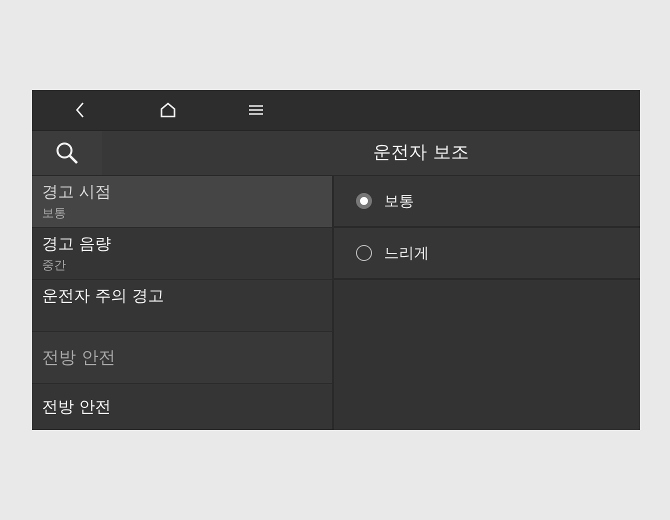 The width and height of the screenshot is (670, 520). What do you see at coordinates (182, 202) in the screenshot?
I see `sidebar-item: 경고 시점 보통` at bounding box center [182, 202].